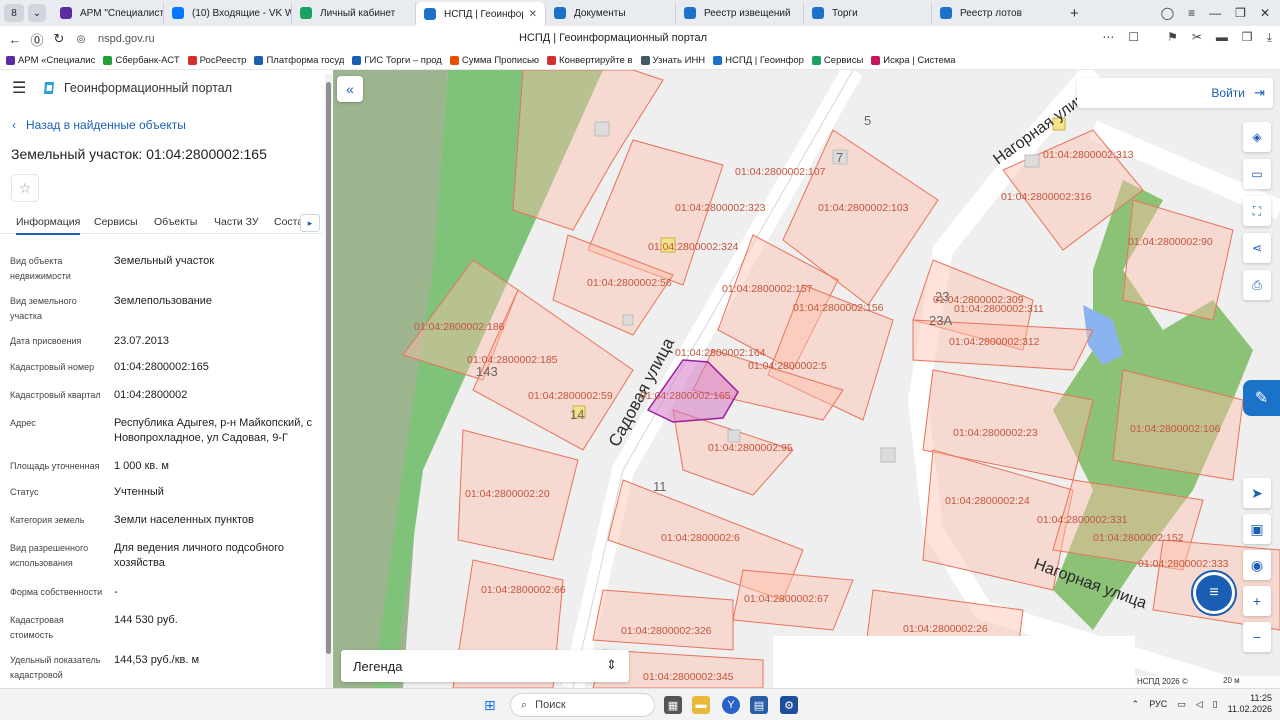 This screenshot has width=1280, height=720. I want to click on browser-tab-active: НСПД | Геоинформационный портал✕, so click(481, 14).